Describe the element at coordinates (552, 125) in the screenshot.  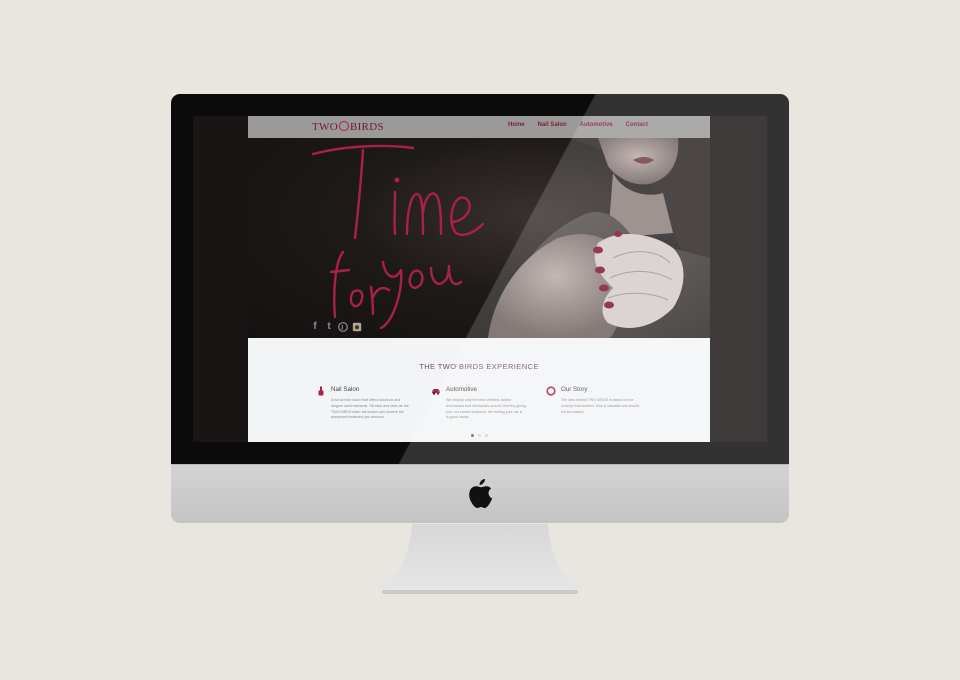
I see `nav-nail-salon: Nail Salon` at that location.